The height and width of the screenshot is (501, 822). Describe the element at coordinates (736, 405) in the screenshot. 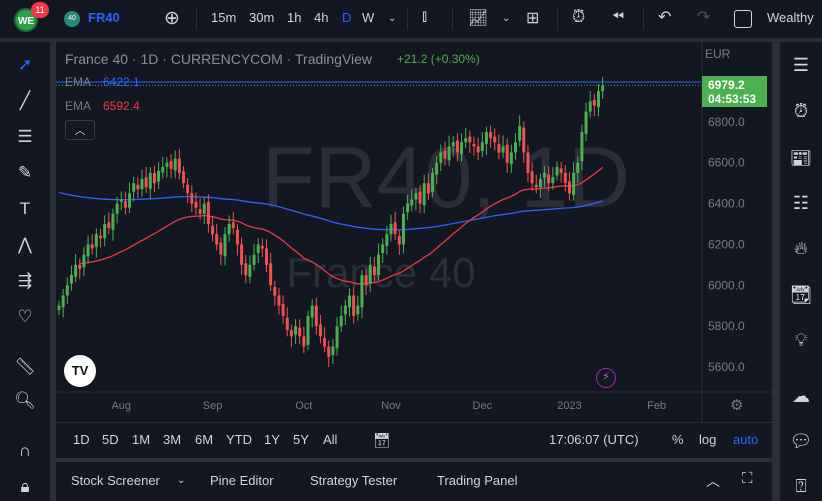

I see `settings-gear-icon: ⚙` at that location.